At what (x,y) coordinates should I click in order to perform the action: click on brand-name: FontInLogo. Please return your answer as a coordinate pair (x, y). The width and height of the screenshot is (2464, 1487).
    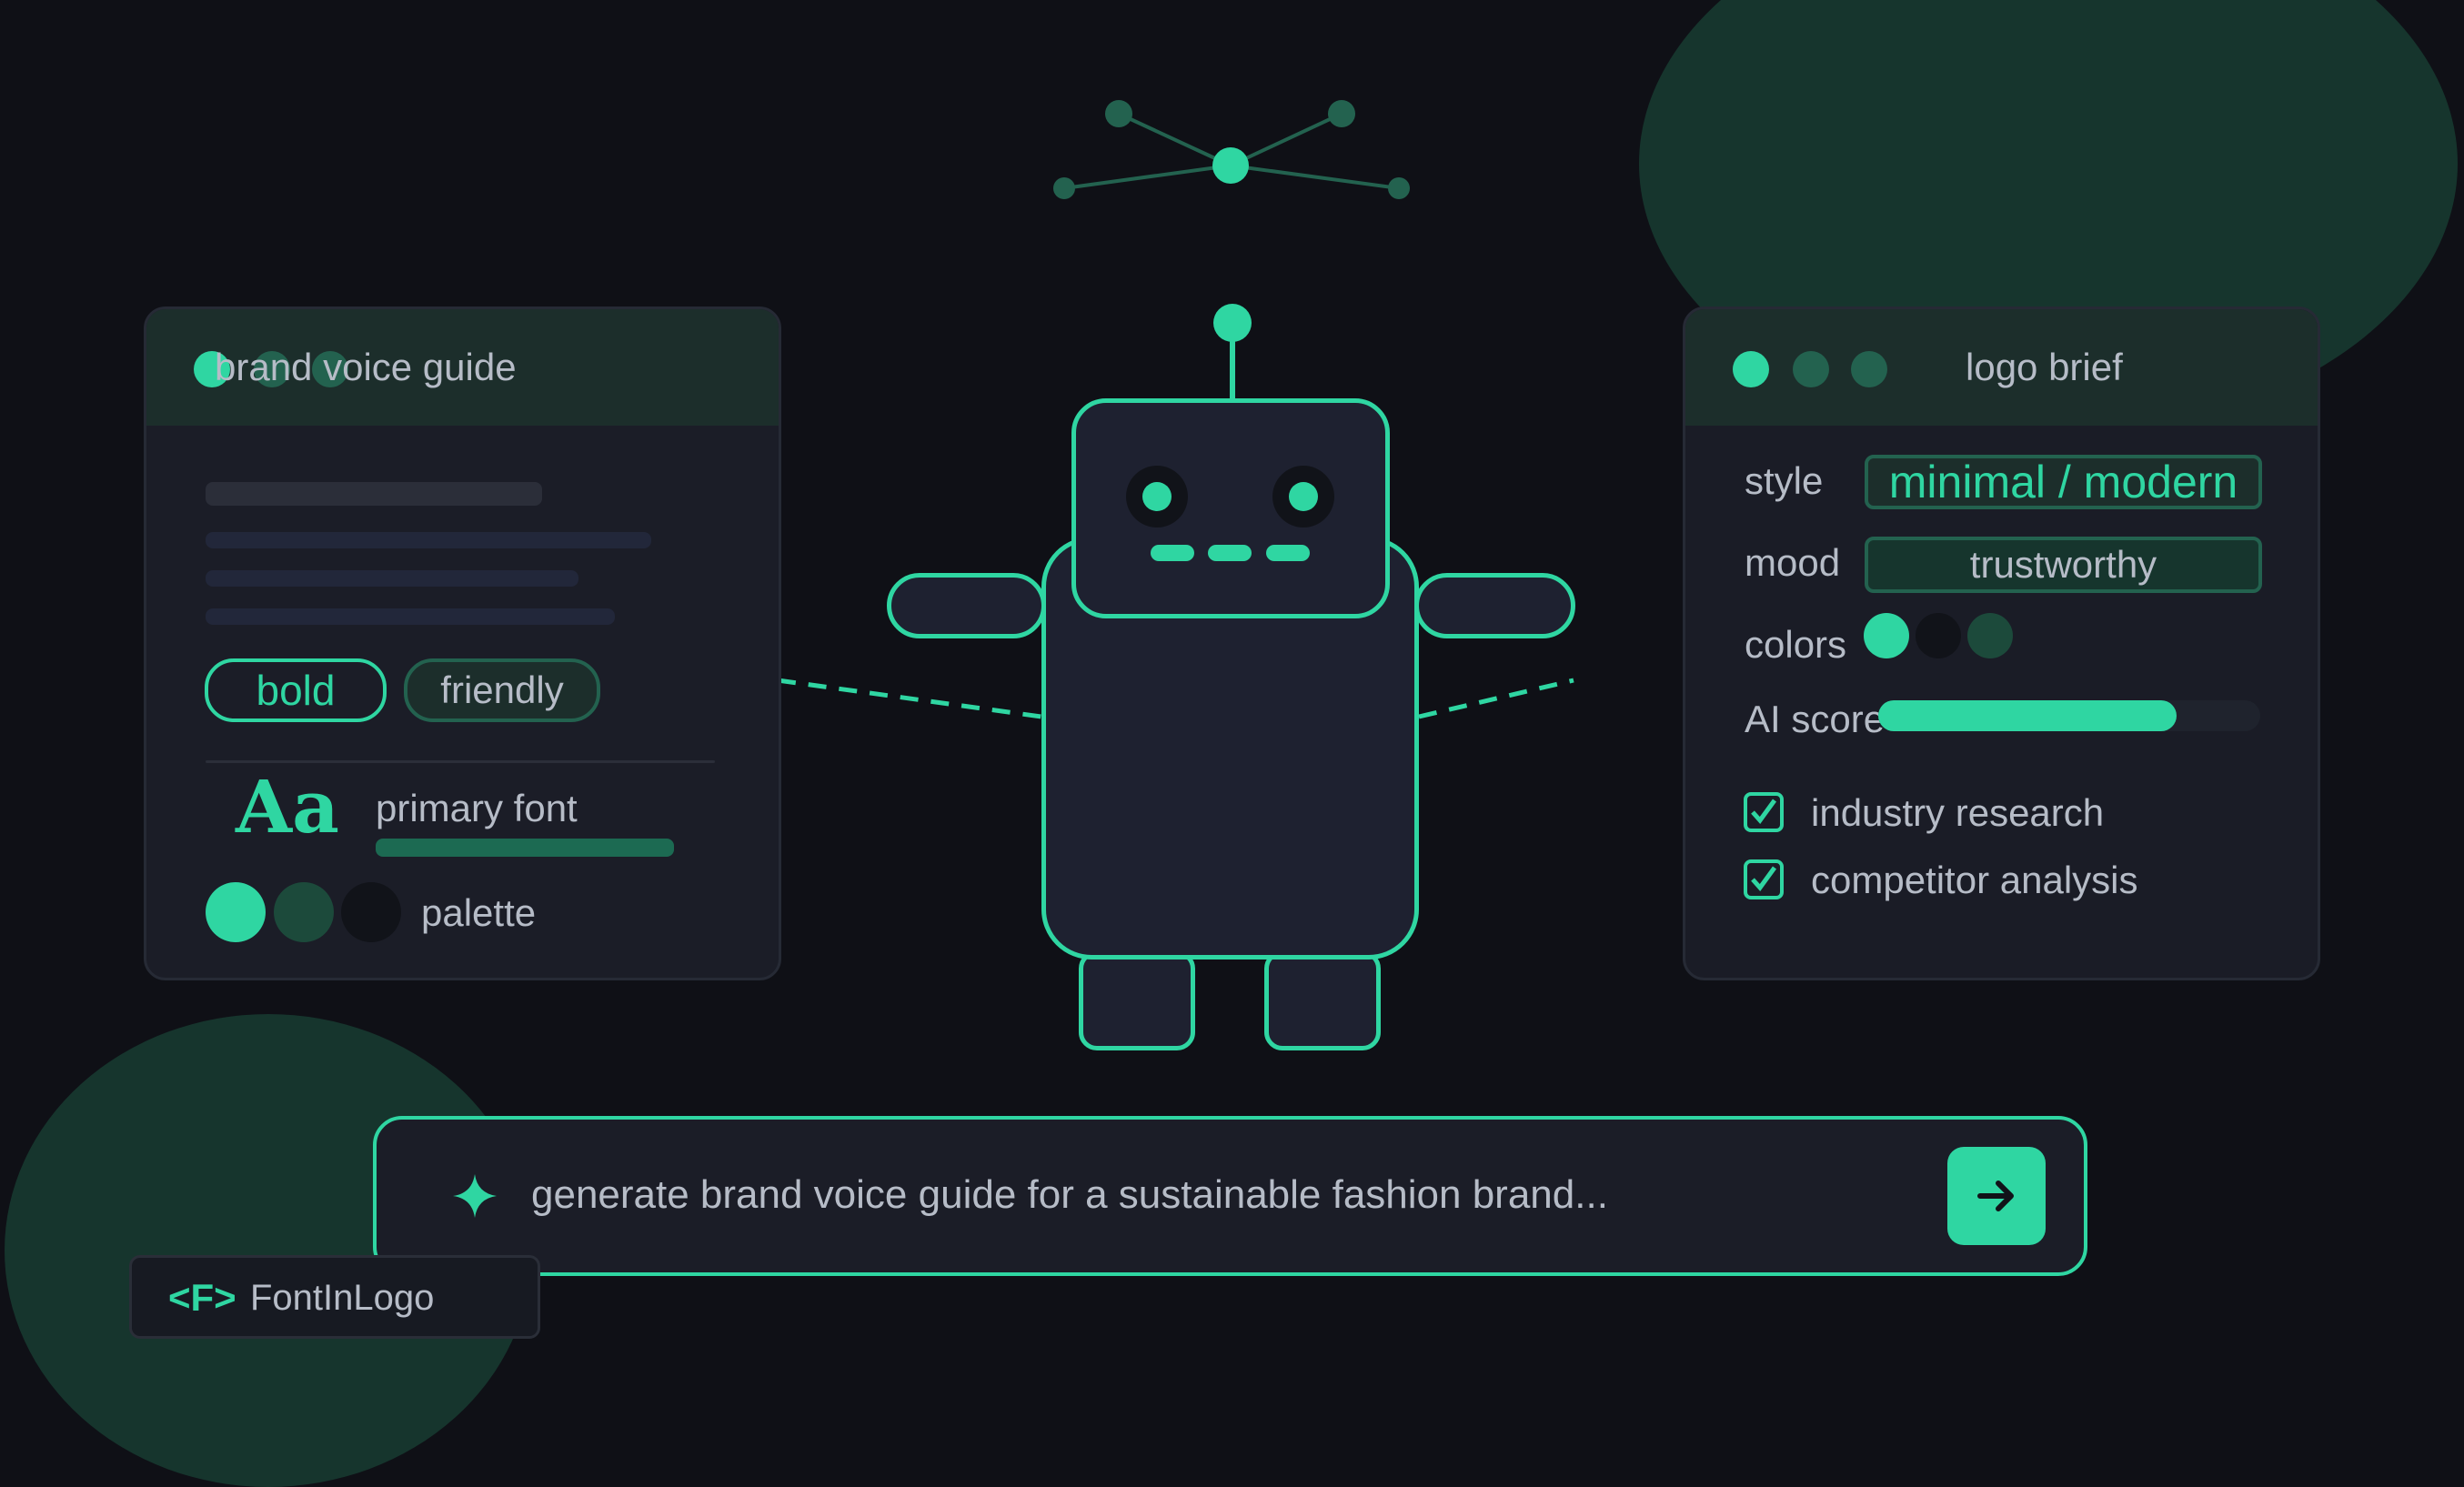
    Looking at the image, I should click on (342, 1298).